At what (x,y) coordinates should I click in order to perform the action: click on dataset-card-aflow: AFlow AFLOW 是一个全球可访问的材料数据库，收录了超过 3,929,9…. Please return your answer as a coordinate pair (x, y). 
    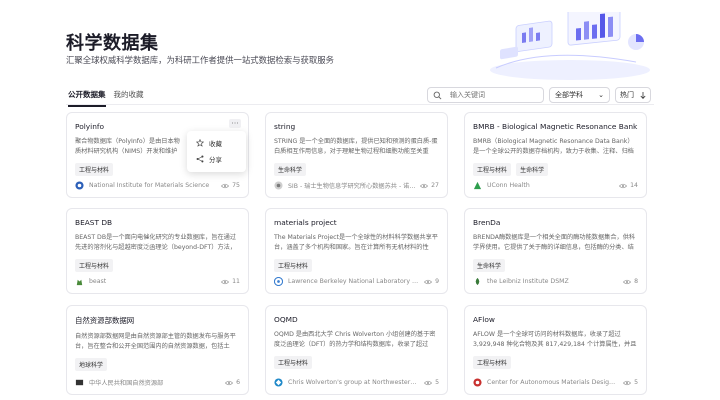
    Looking at the image, I should click on (555, 350).